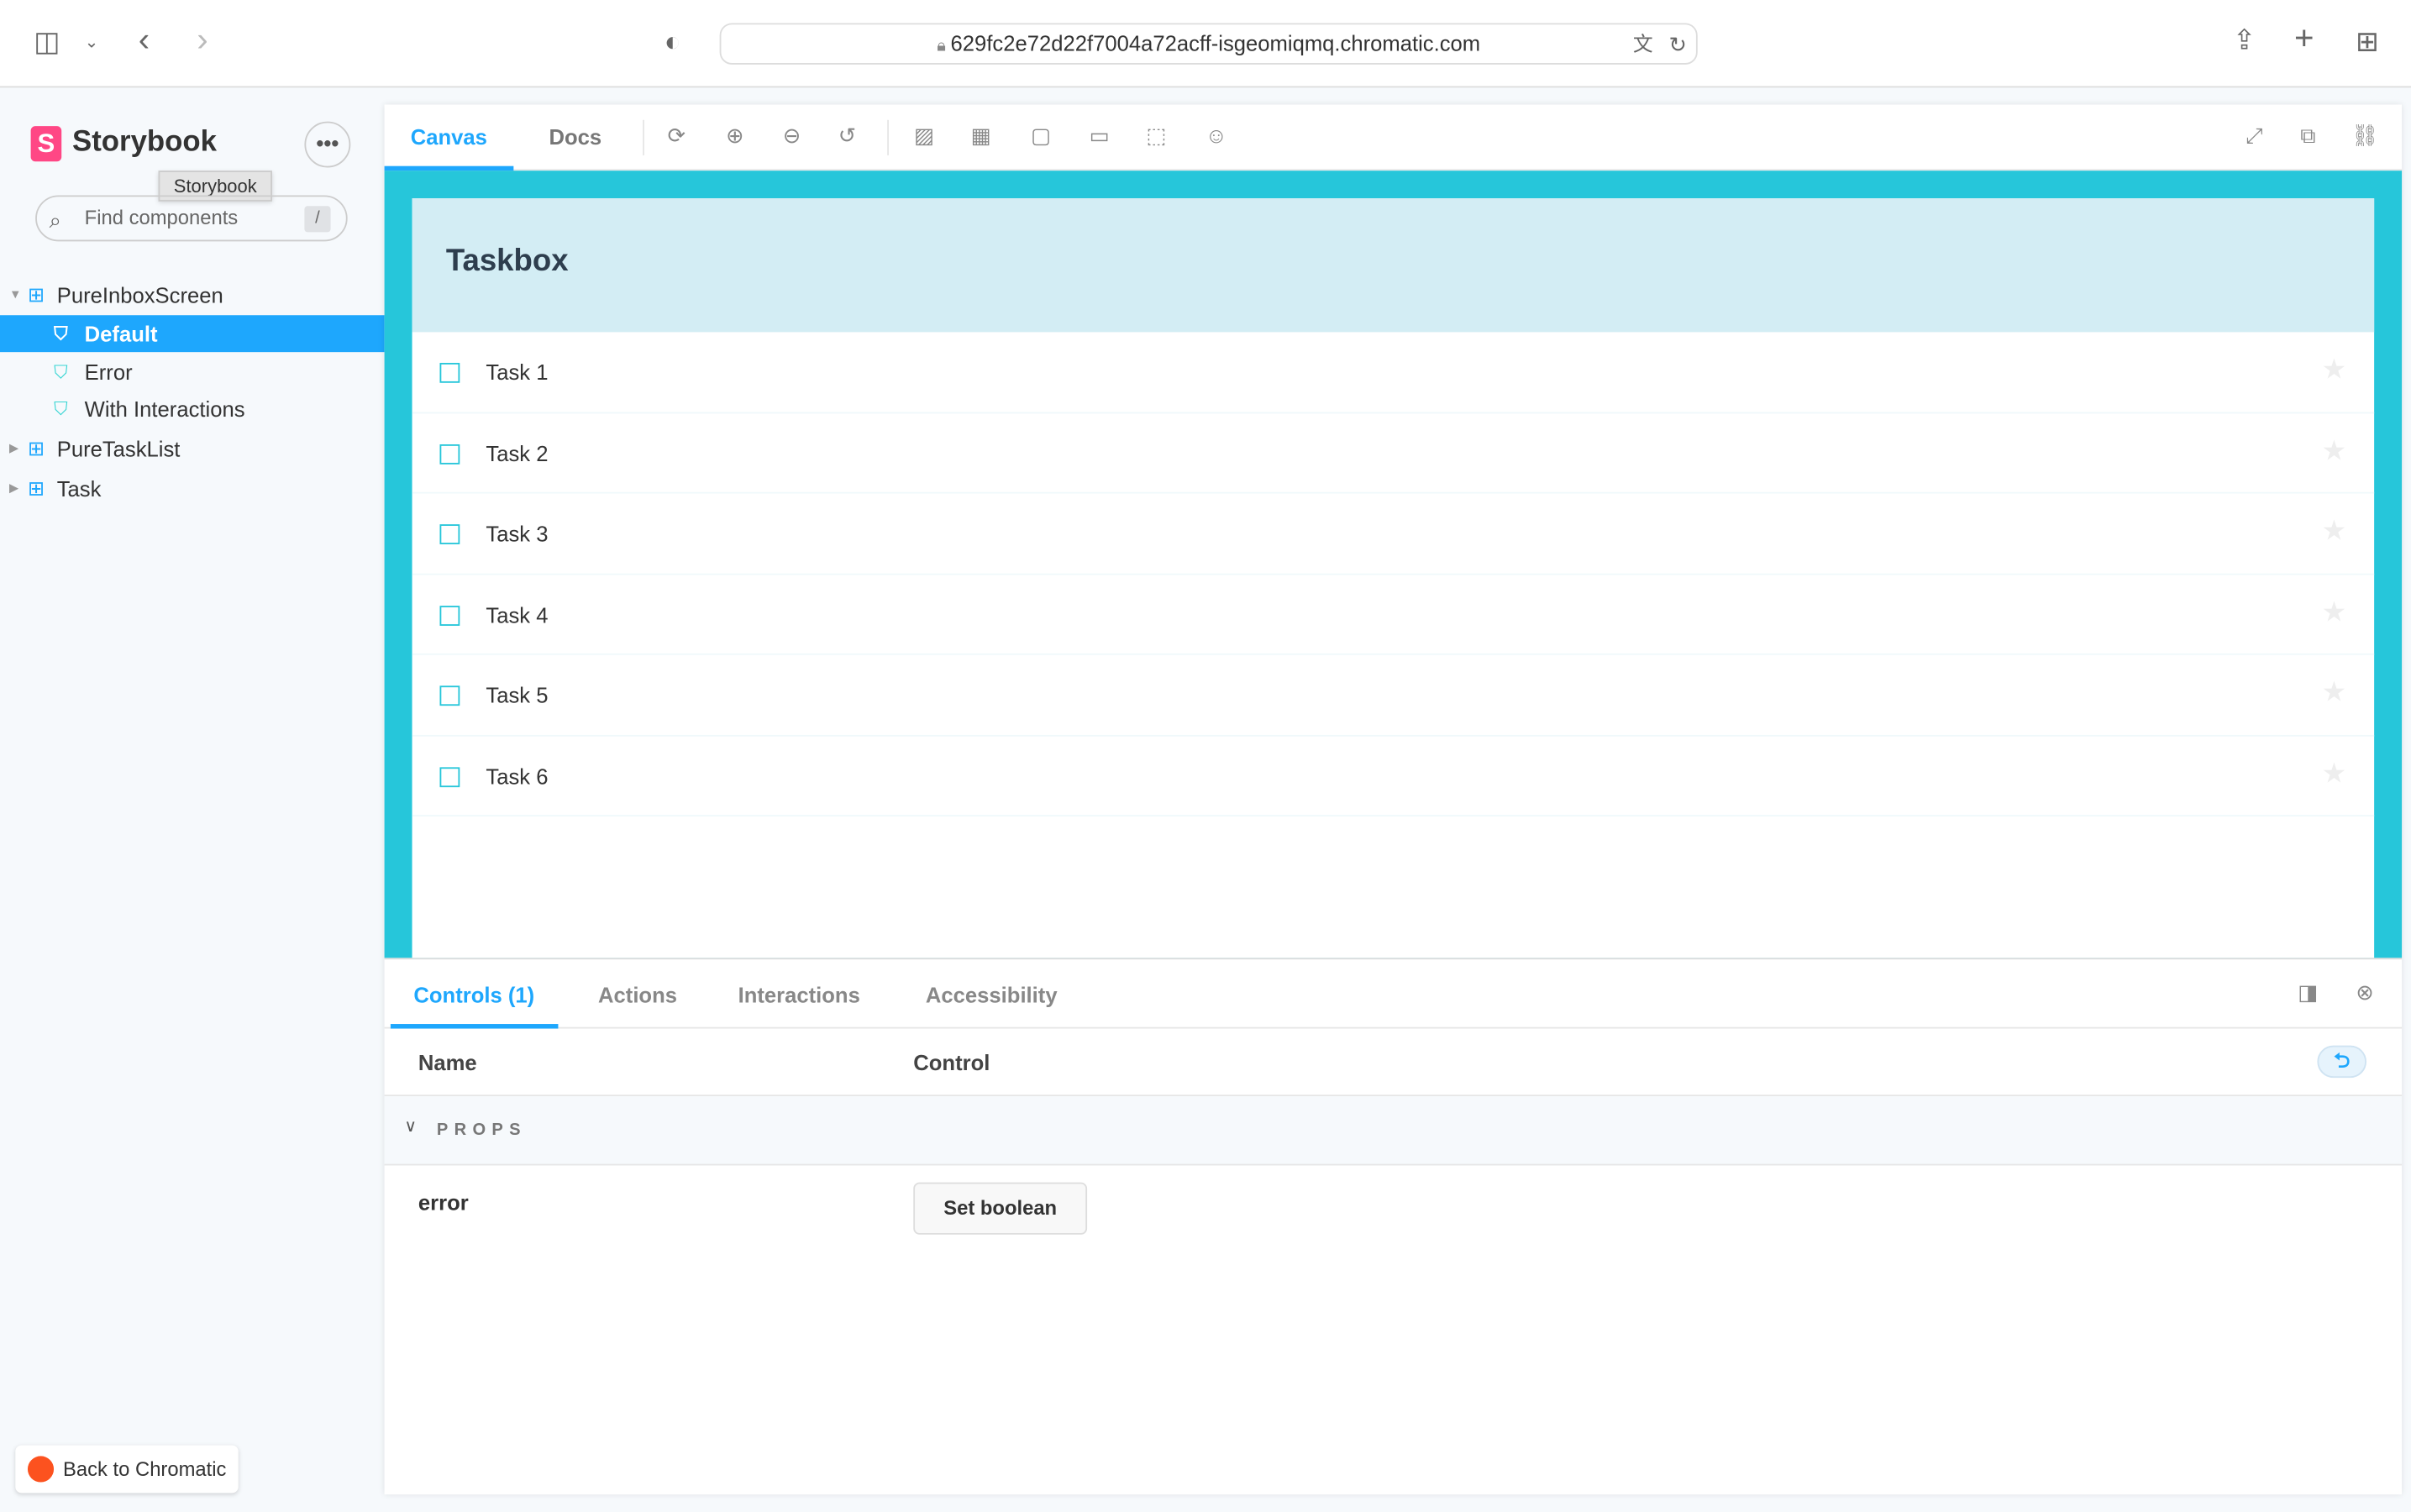 The width and height of the screenshot is (2411, 1512). What do you see at coordinates (672, 41) in the screenshot?
I see `shield-icon: ◐` at bounding box center [672, 41].